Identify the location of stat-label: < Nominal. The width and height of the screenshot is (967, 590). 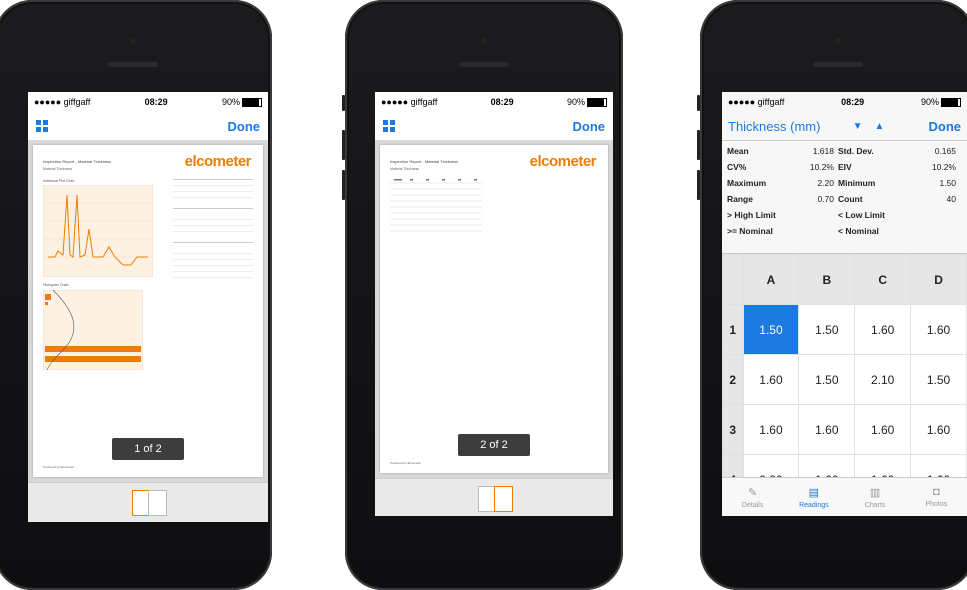
(858, 231).